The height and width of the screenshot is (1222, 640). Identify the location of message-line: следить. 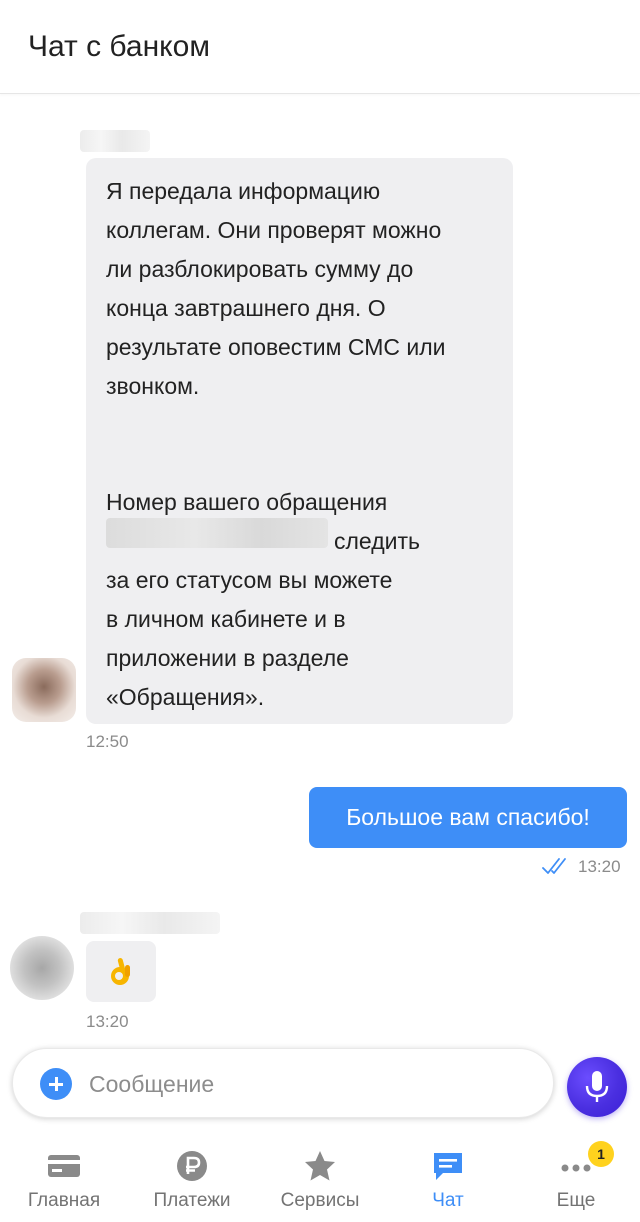
(377, 541).